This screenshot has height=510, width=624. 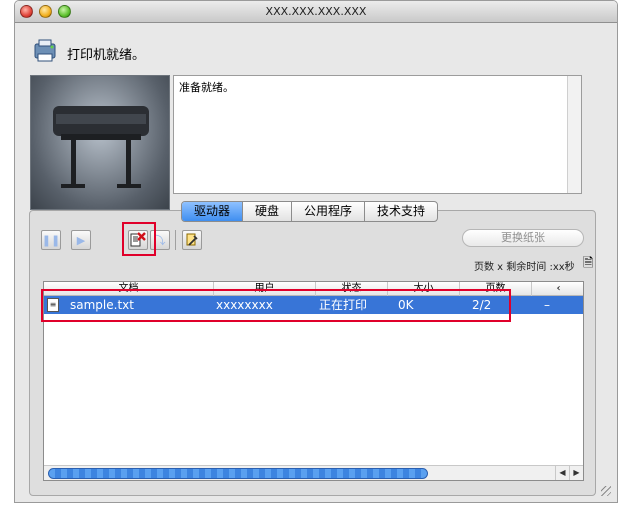 I want to click on resize-grip-icon, so click(x=606, y=491).